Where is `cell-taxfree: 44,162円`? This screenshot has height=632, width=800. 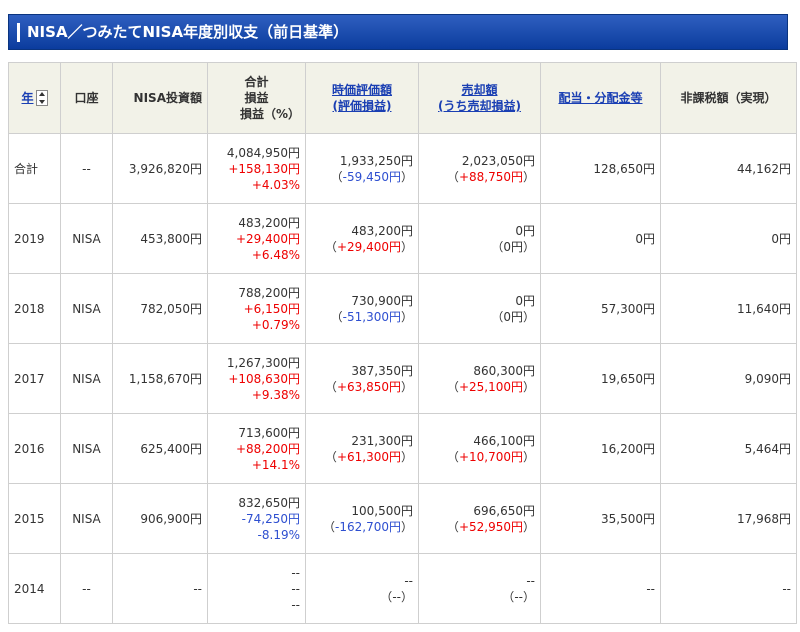
cell-taxfree: 44,162円 is located at coordinates (728, 168).